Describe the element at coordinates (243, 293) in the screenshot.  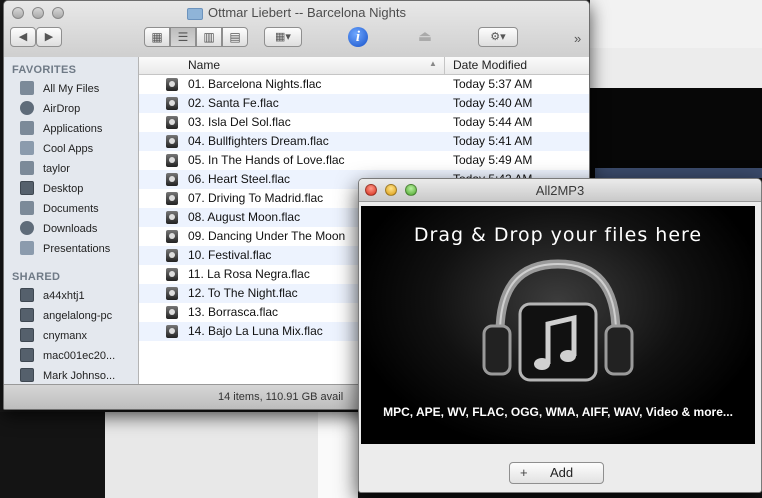
I see `file-name: 12. To The Night.flac` at that location.